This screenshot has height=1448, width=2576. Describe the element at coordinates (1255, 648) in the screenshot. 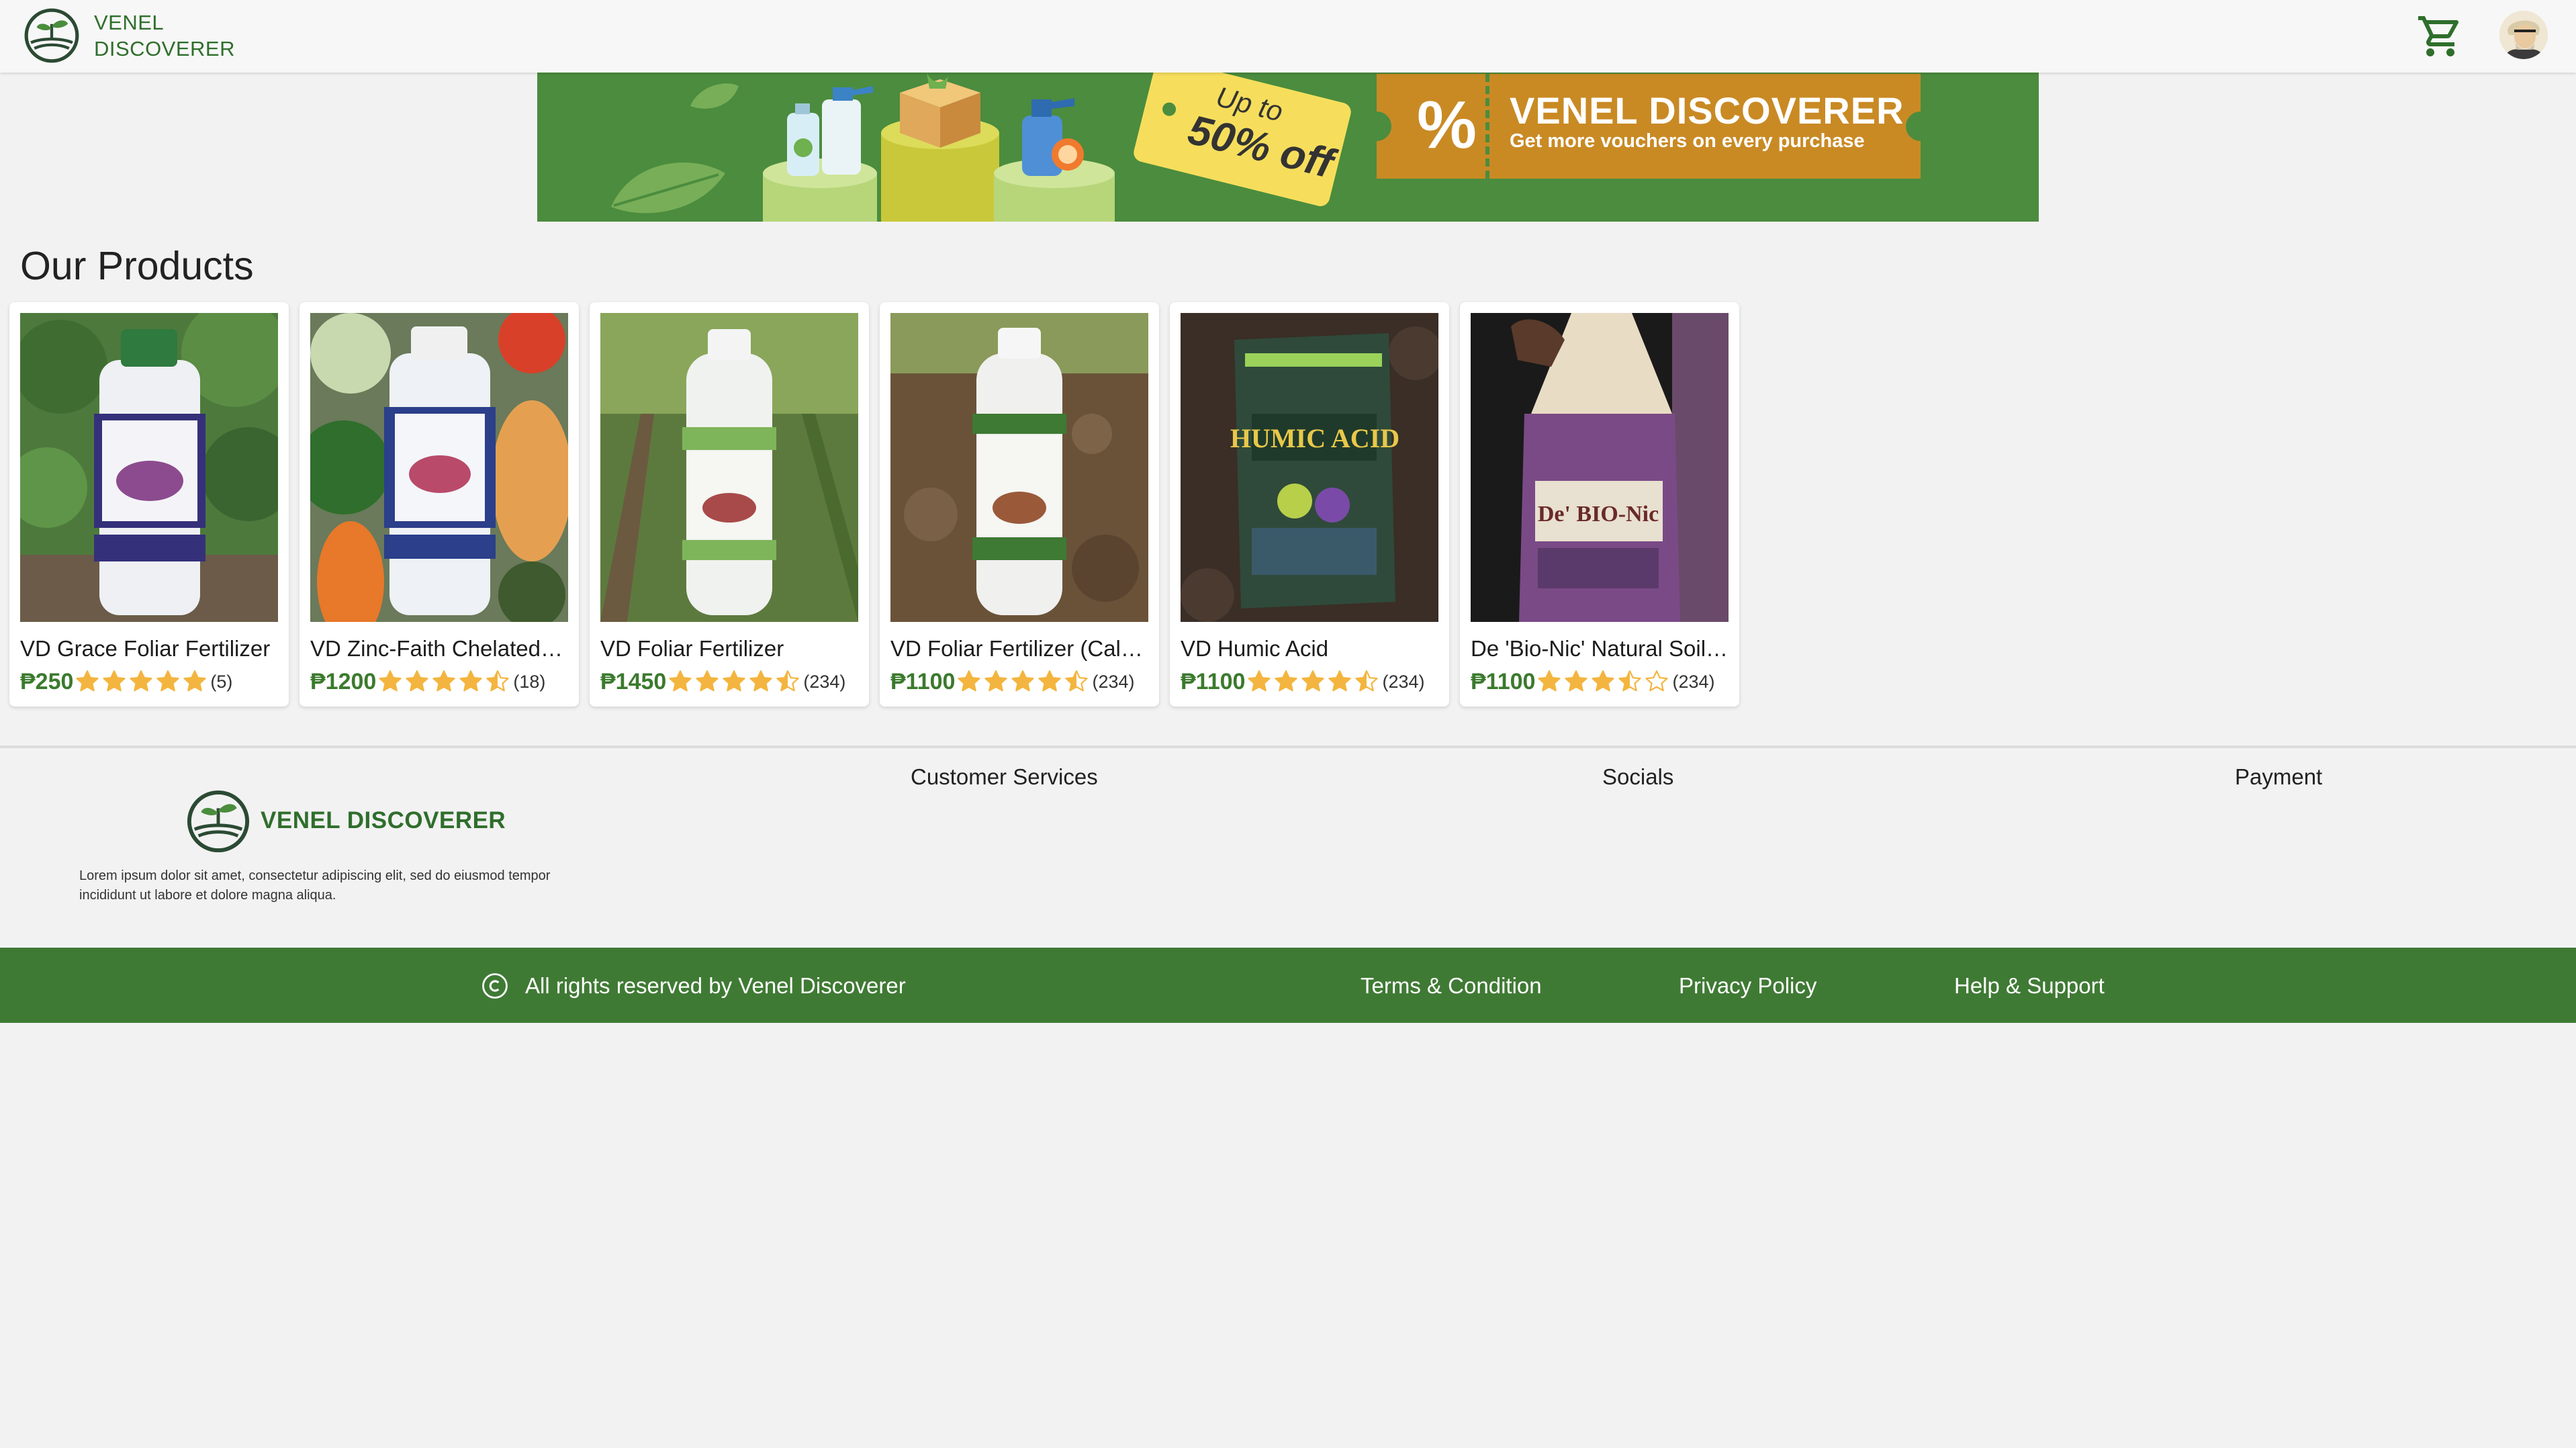

I see `product-name: VD Humic Acid` at that location.